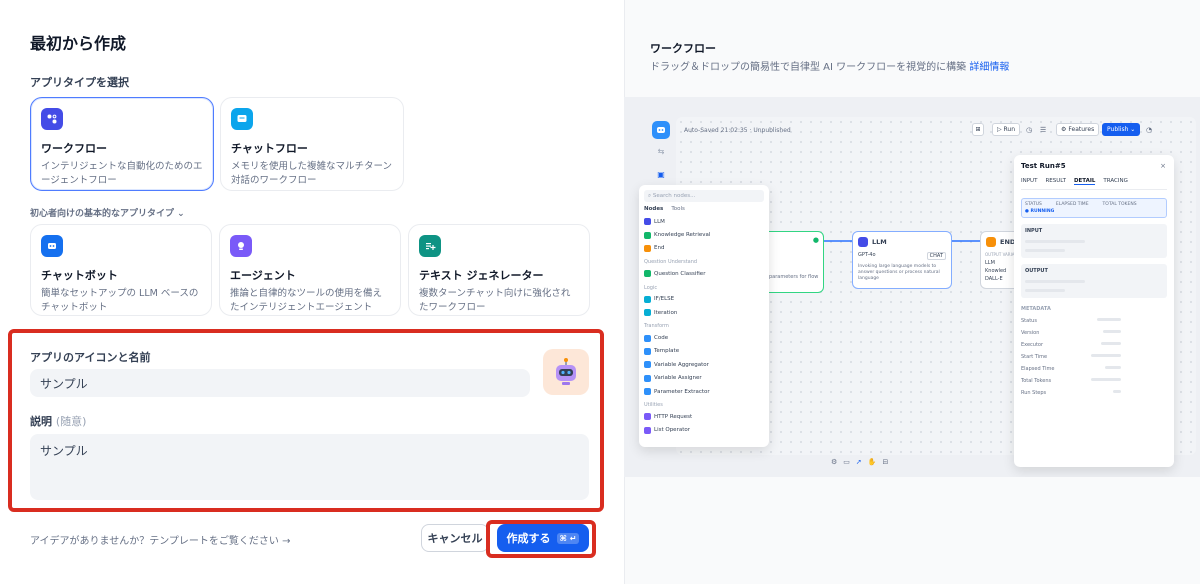  What do you see at coordinates (79, 275) in the screenshot?
I see `type-name: チャットボット` at bounding box center [79, 275].